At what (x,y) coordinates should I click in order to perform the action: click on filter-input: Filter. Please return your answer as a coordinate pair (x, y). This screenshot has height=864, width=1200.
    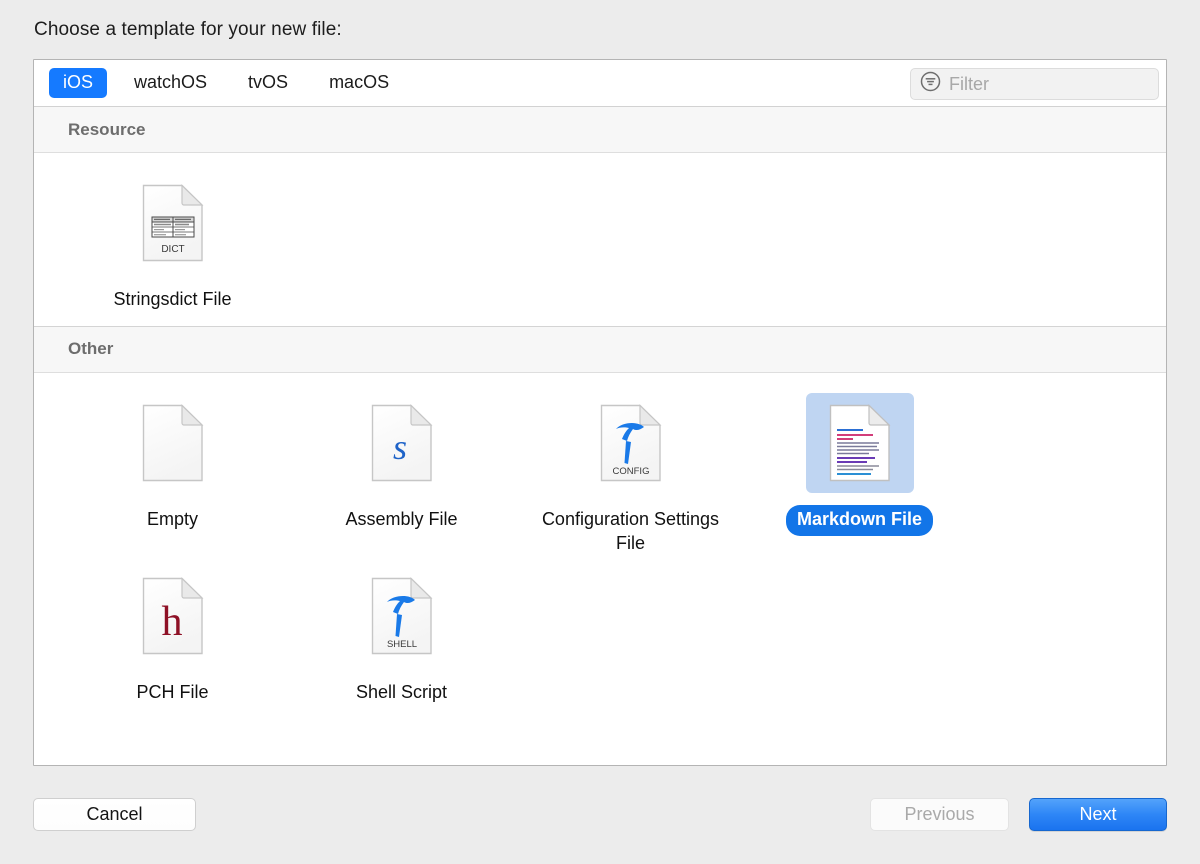
    Looking at the image, I should click on (1034, 84).